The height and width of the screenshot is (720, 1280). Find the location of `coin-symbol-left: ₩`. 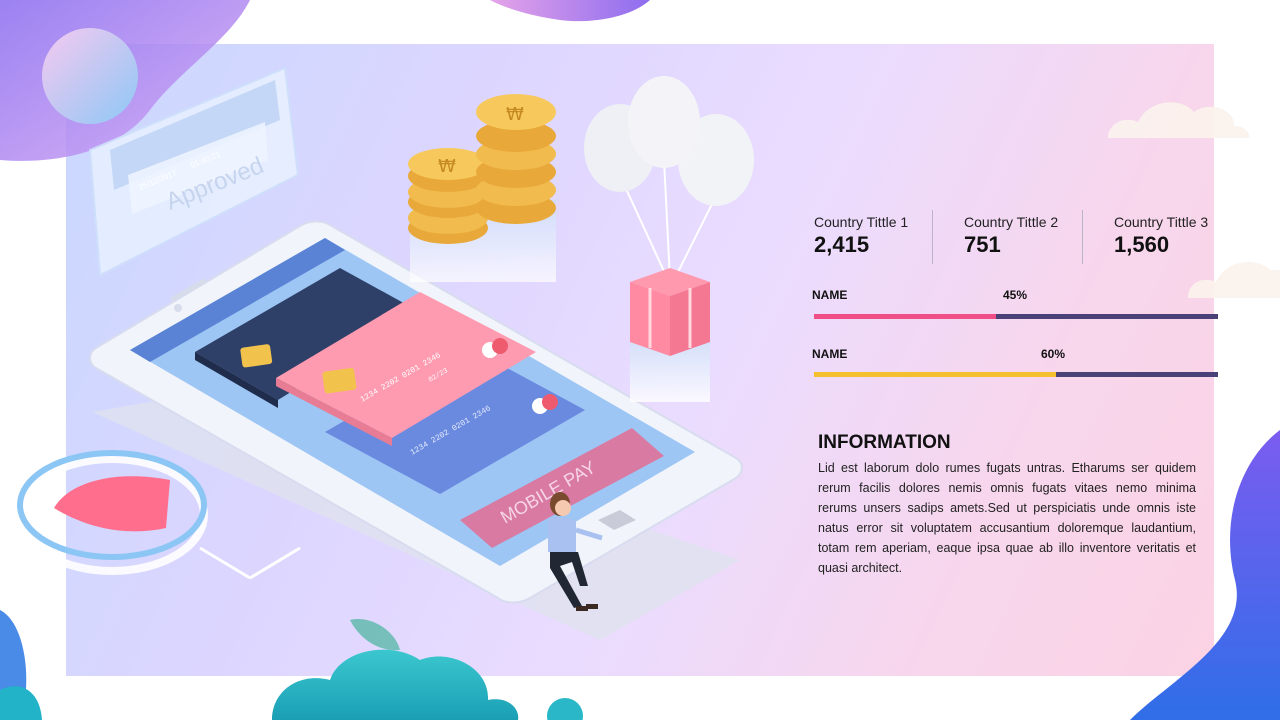

coin-symbol-left: ₩ is located at coordinates (447, 166).